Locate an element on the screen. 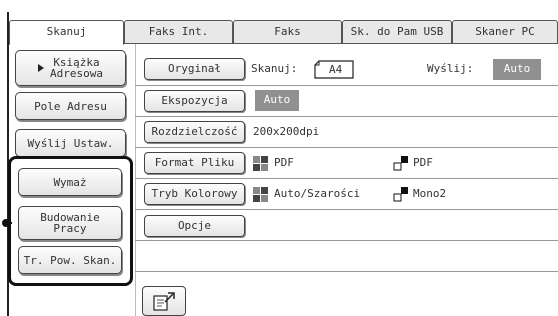 This screenshot has height=316, width=558. file-format-button: Format Pliku is located at coordinates (194, 163).